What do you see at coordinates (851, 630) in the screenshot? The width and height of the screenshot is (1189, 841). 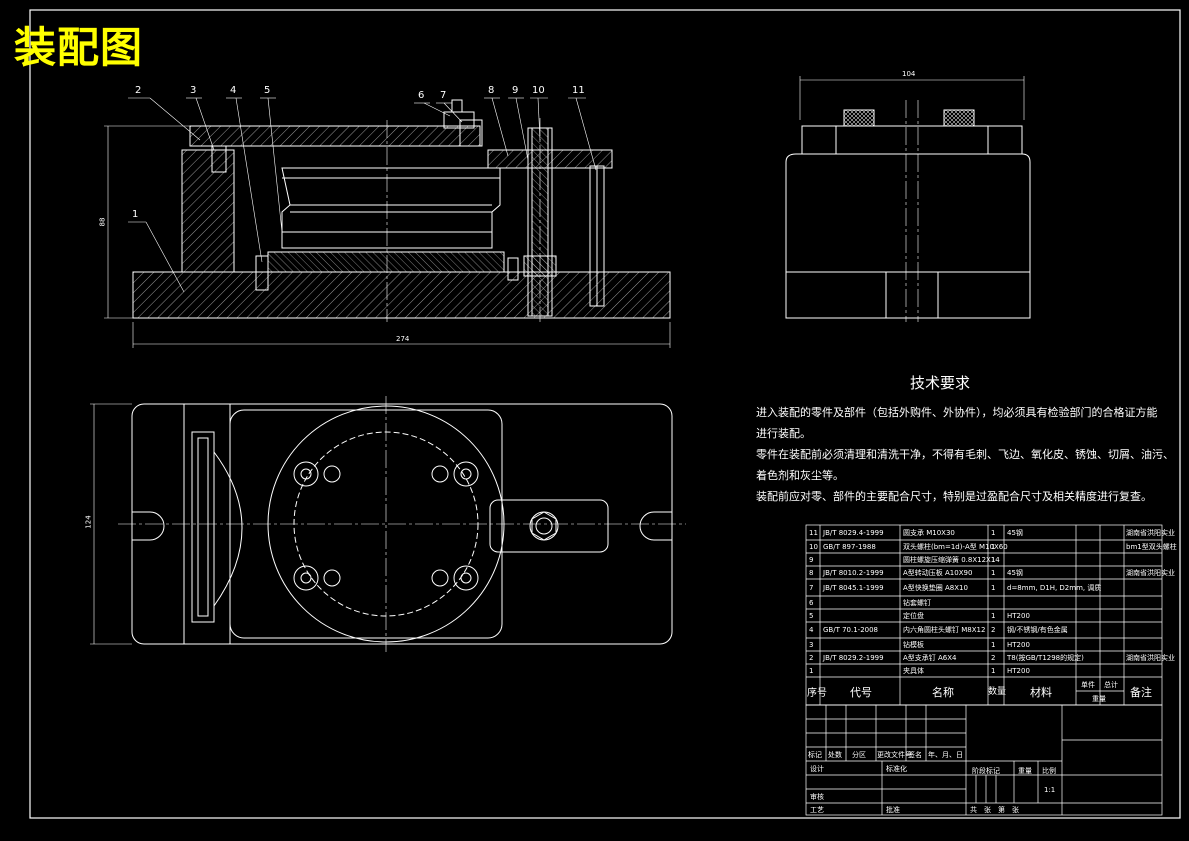 I see `bom-code: GB/T 70.1-2008` at bounding box center [851, 630].